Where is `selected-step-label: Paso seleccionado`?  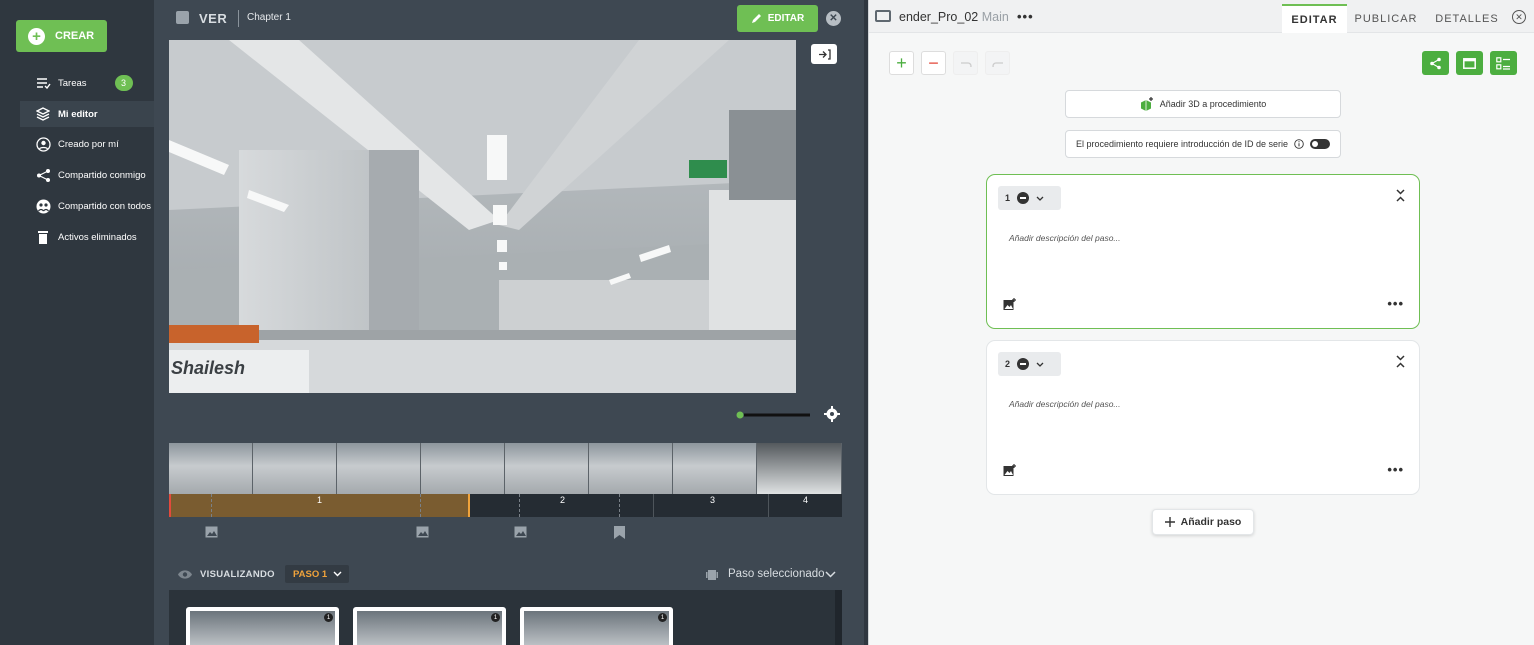
selected-step-label: Paso seleccionado is located at coordinates (776, 574).